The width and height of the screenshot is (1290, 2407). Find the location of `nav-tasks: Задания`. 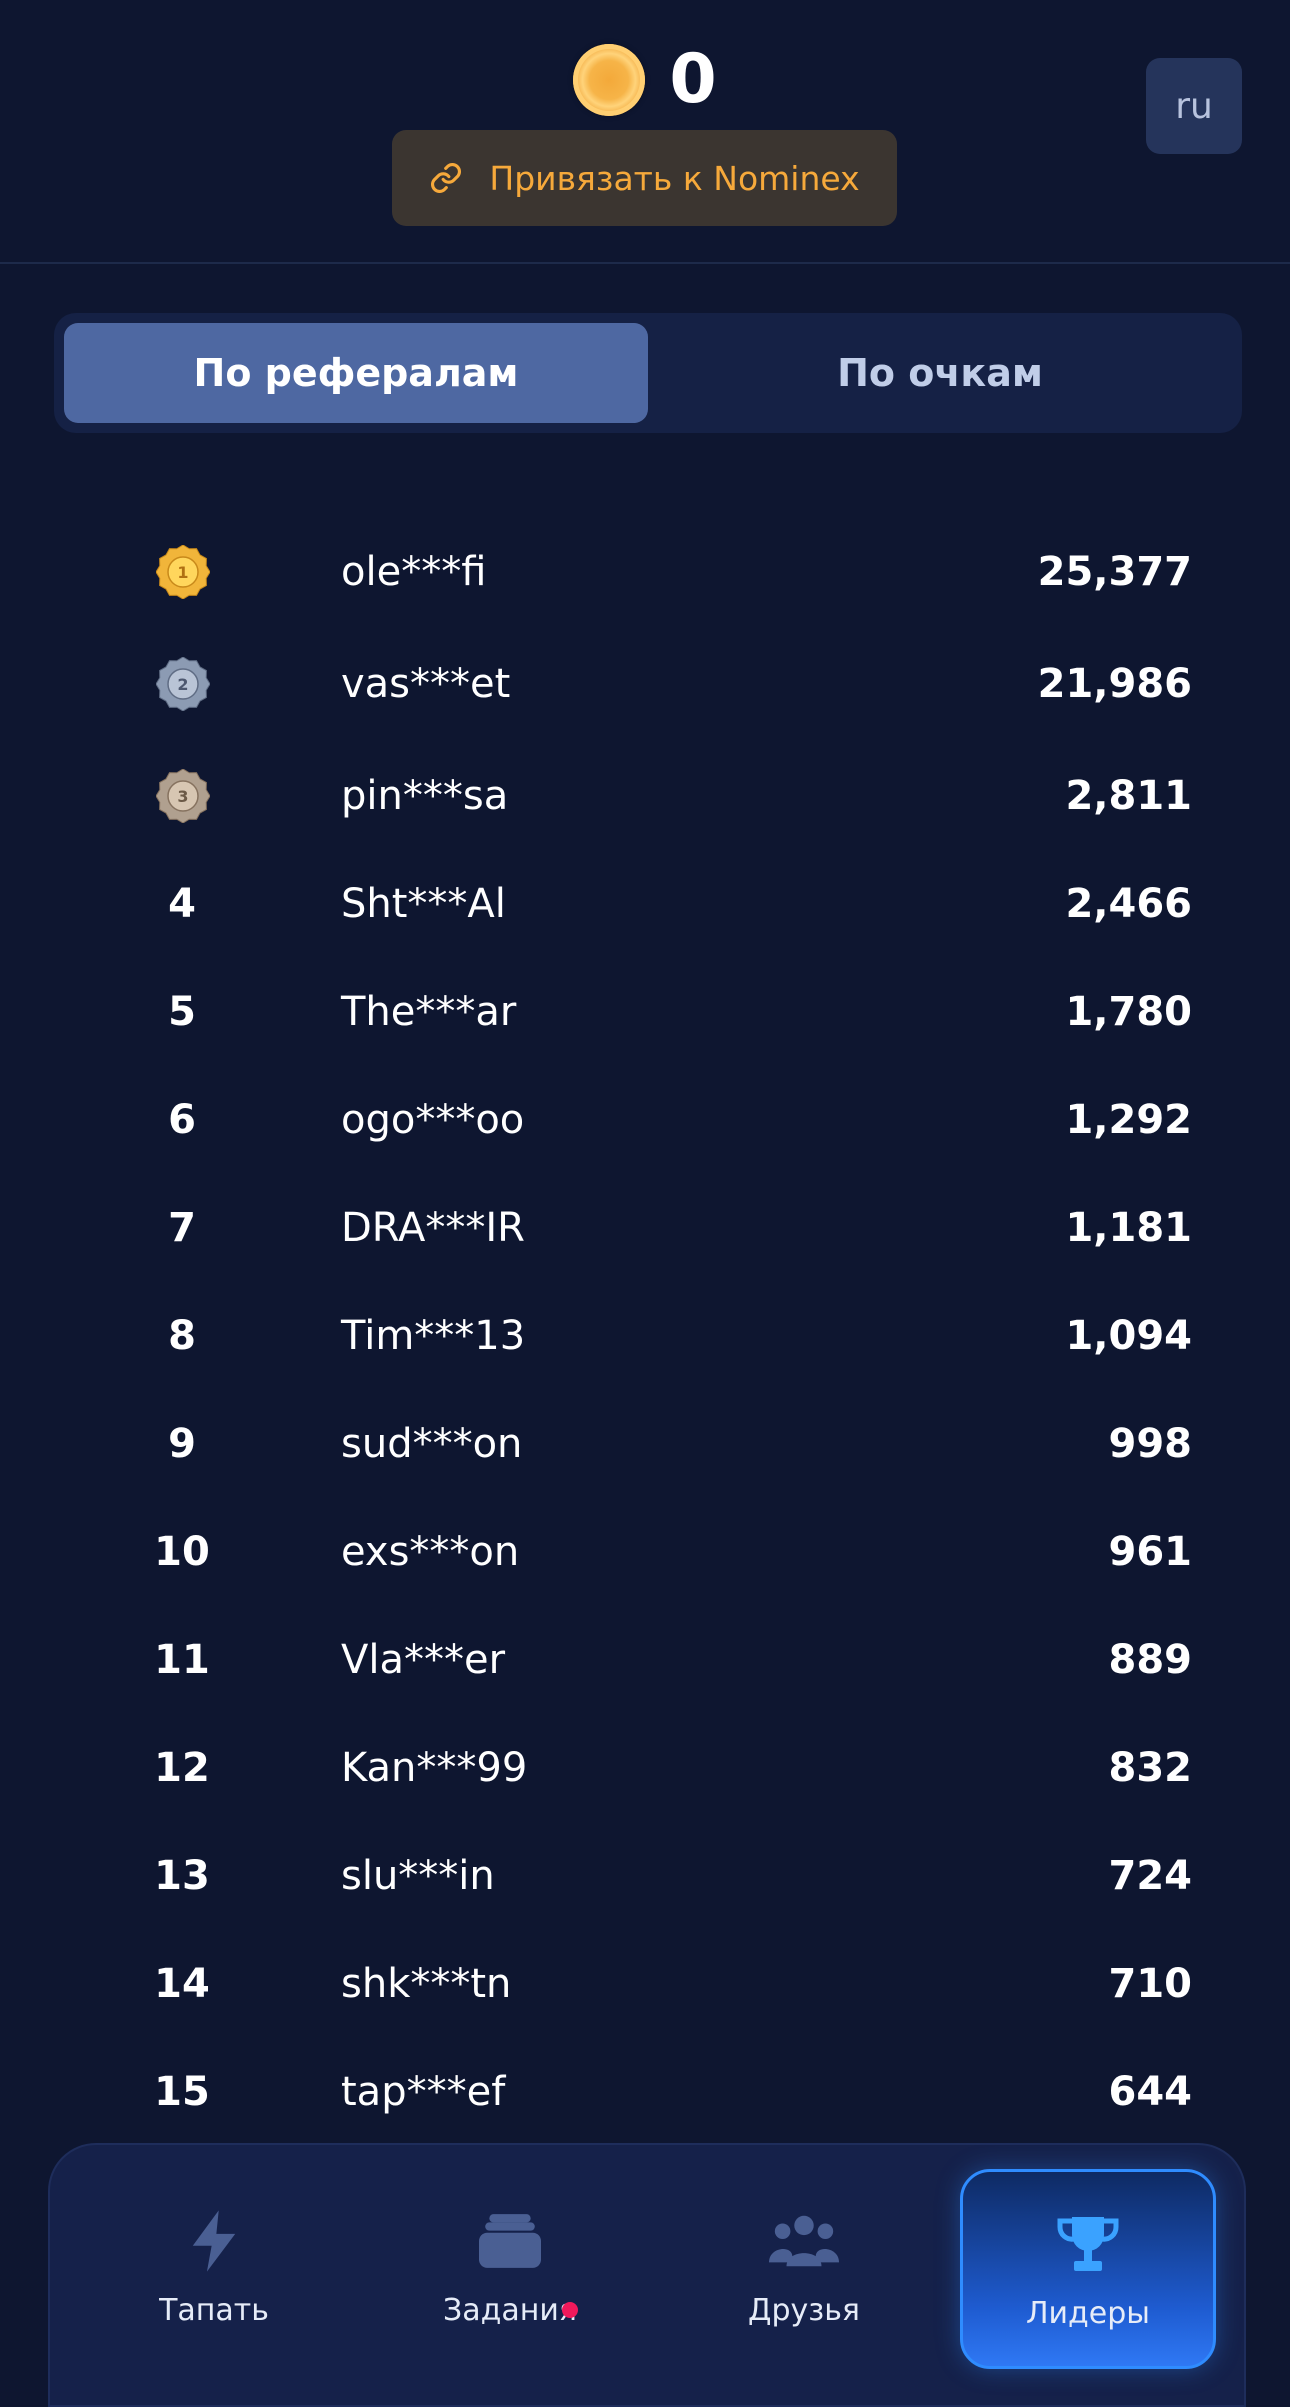

nav-tasks: Задания is located at coordinates (510, 2269).